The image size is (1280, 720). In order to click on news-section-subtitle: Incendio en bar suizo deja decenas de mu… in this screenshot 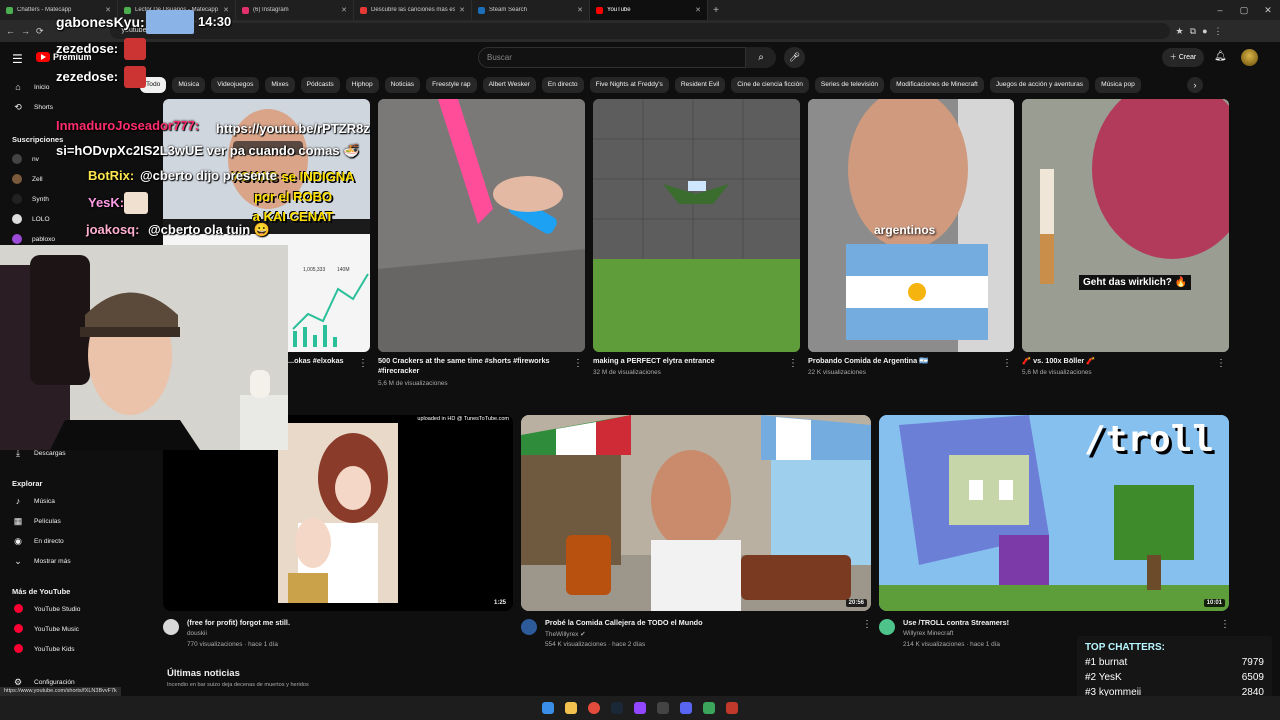, I will do `click(238, 685)`.